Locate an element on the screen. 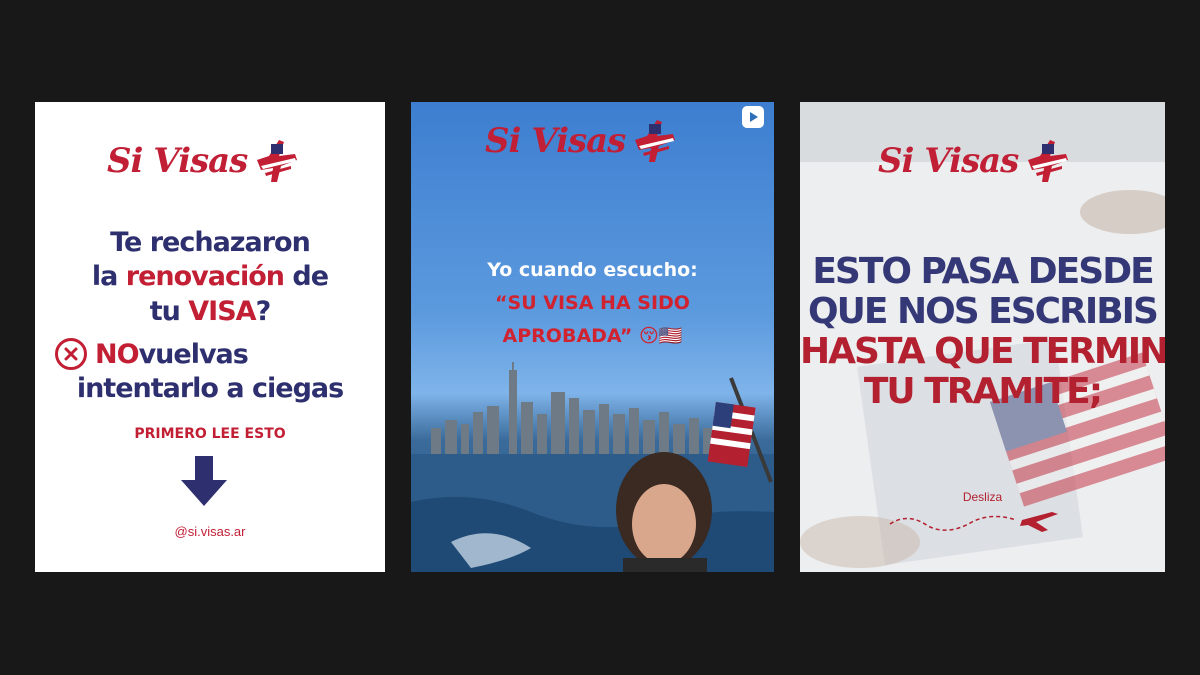  caption-line-3: APROBADA” 😚🇺🇸 is located at coordinates (592, 336).